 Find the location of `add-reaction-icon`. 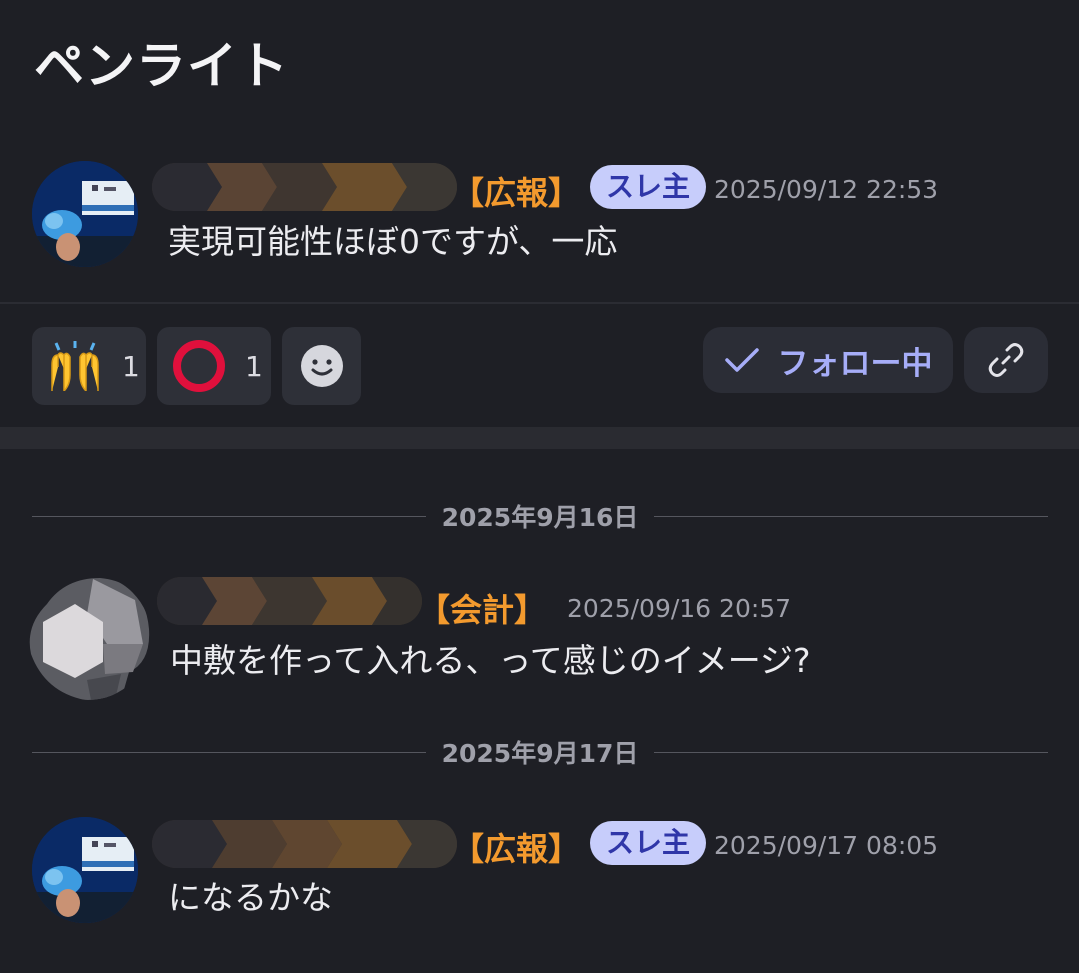

add-reaction-icon is located at coordinates (322, 366).